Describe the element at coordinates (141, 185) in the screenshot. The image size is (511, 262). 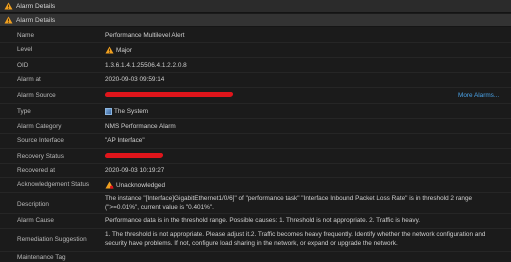
I see `ack-status-text: Unacknowledged` at that location.